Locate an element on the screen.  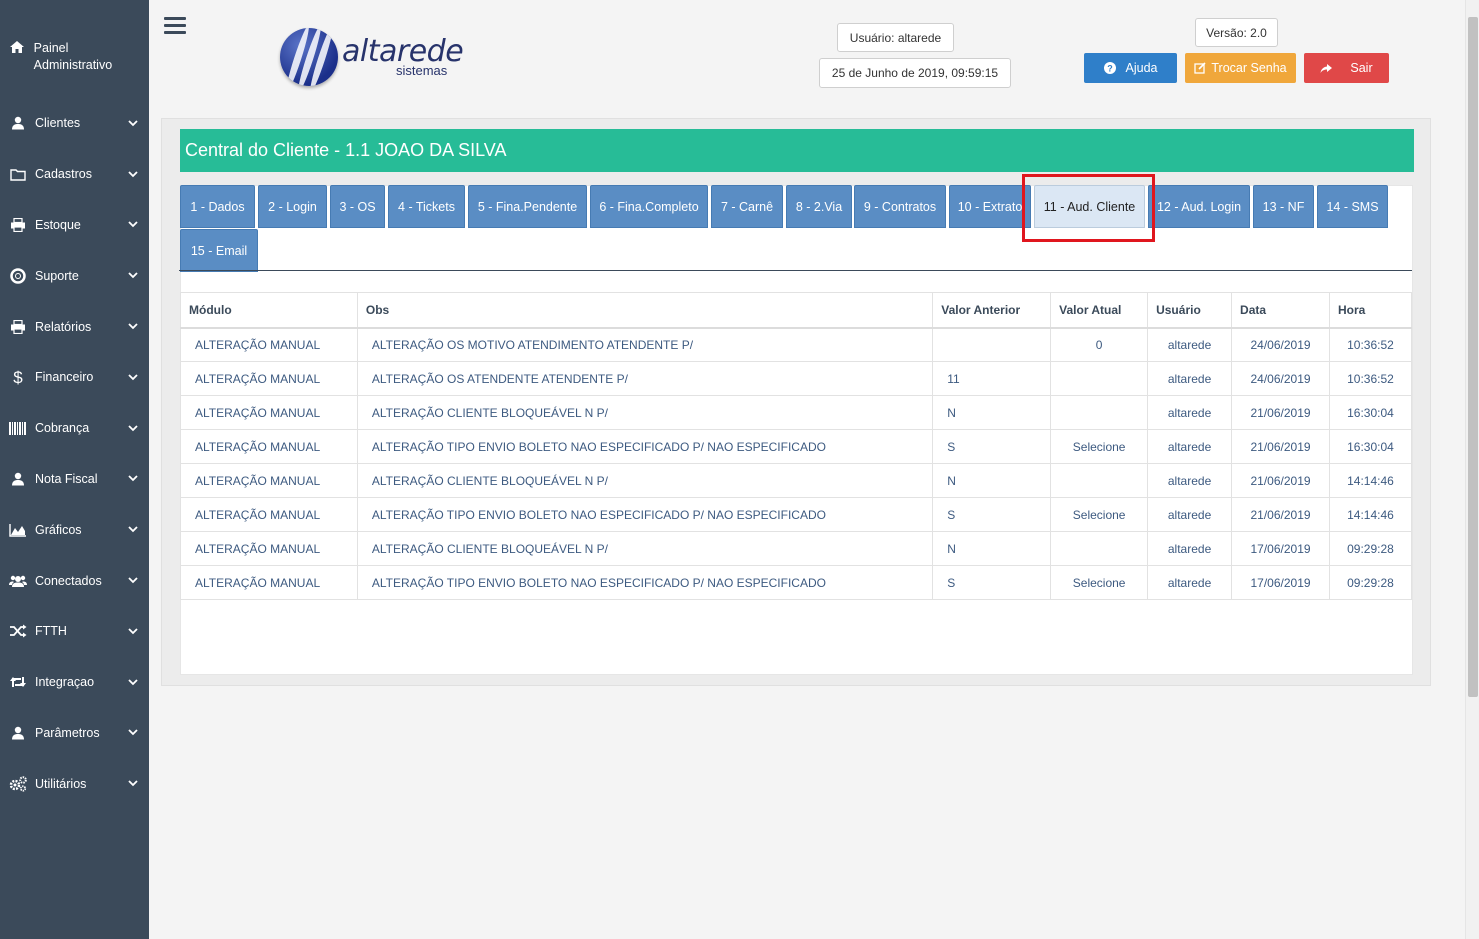
table-cell: 16:30:04 is located at coordinates (1370, 446).